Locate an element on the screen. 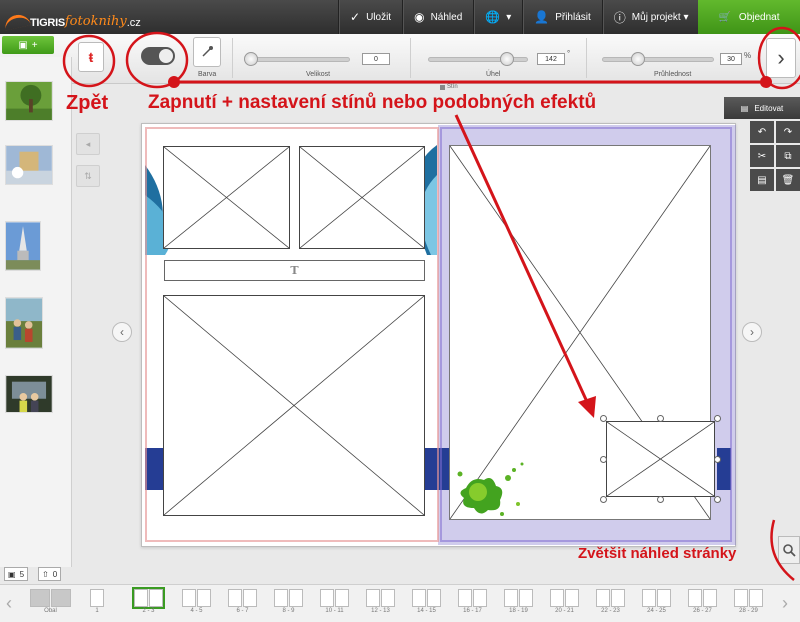 Image resolution: width=800 pixels, height=622 pixels. login-button: 👤 Přihlásit is located at coordinates (562, 17).